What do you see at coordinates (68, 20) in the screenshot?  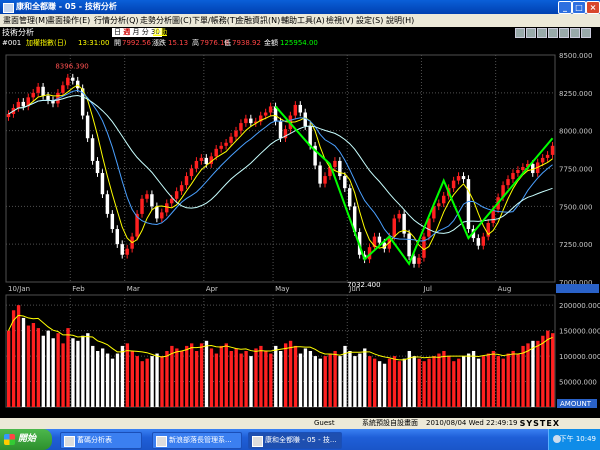 I see `menu-item-operate: 畫面操作(E)` at bounding box center [68, 20].